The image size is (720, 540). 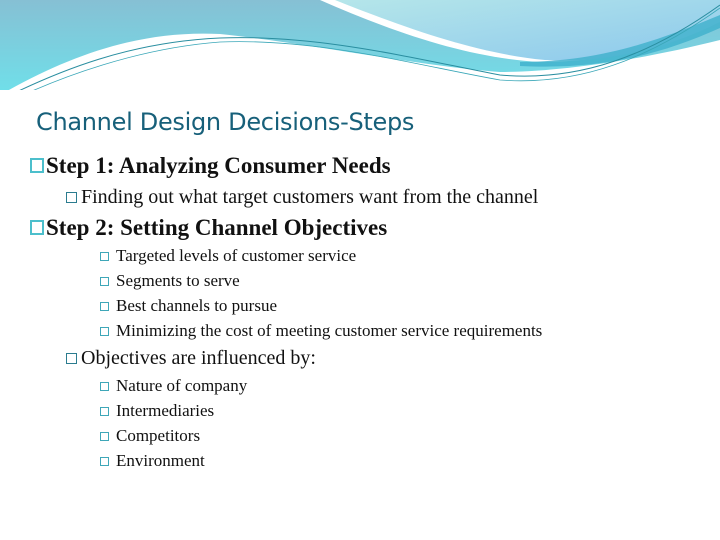 I want to click on slide-title: Channel Design Decisions-Steps, so click(x=225, y=122).